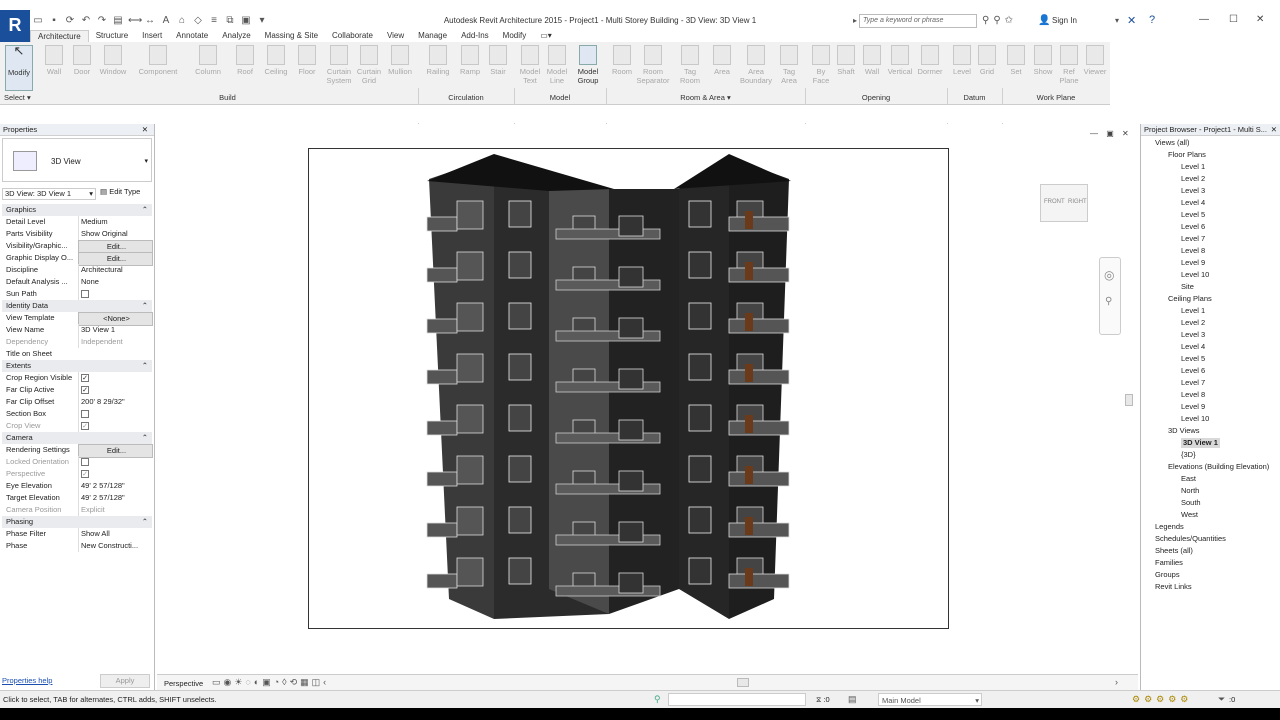  What do you see at coordinates (115, 330) in the screenshot?
I see `property-value: 3D View 1` at bounding box center [115, 330].